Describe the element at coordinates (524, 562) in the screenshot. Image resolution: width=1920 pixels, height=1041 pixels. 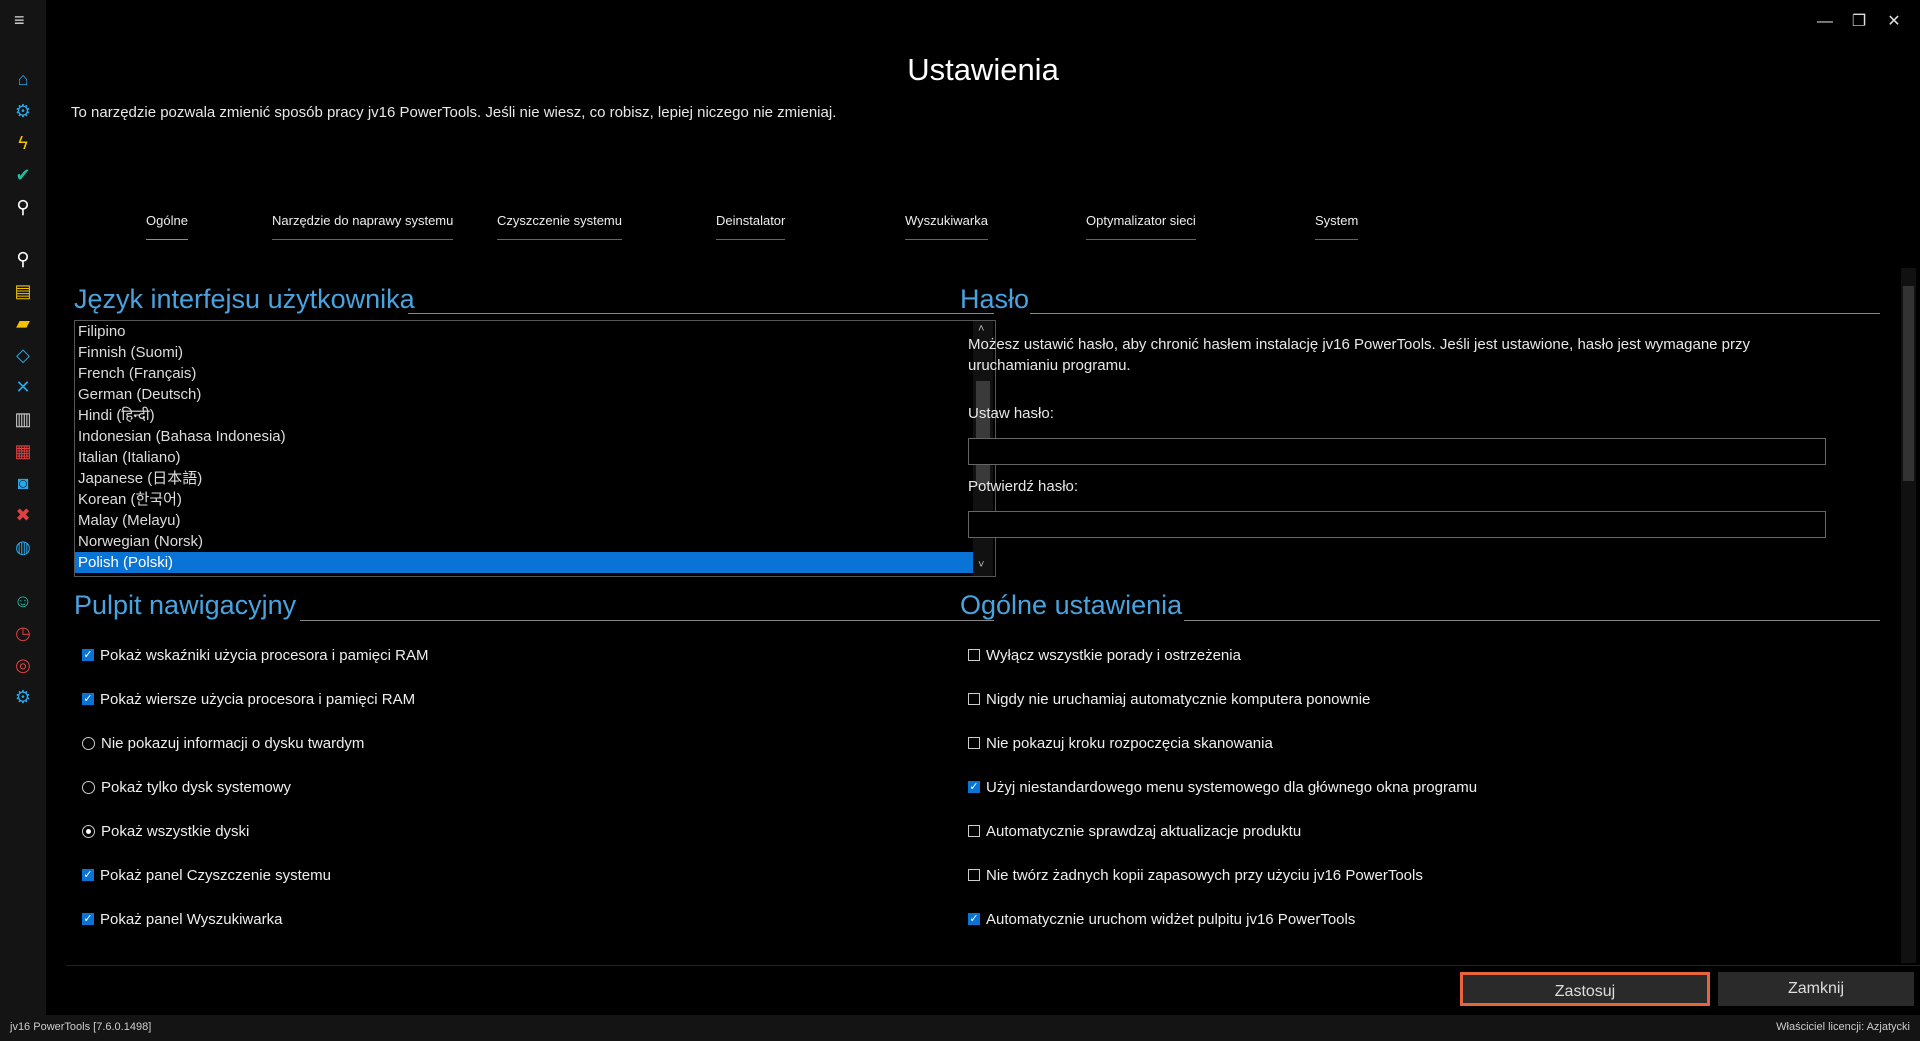
I see `language-option: Polish (Polski)` at that location.